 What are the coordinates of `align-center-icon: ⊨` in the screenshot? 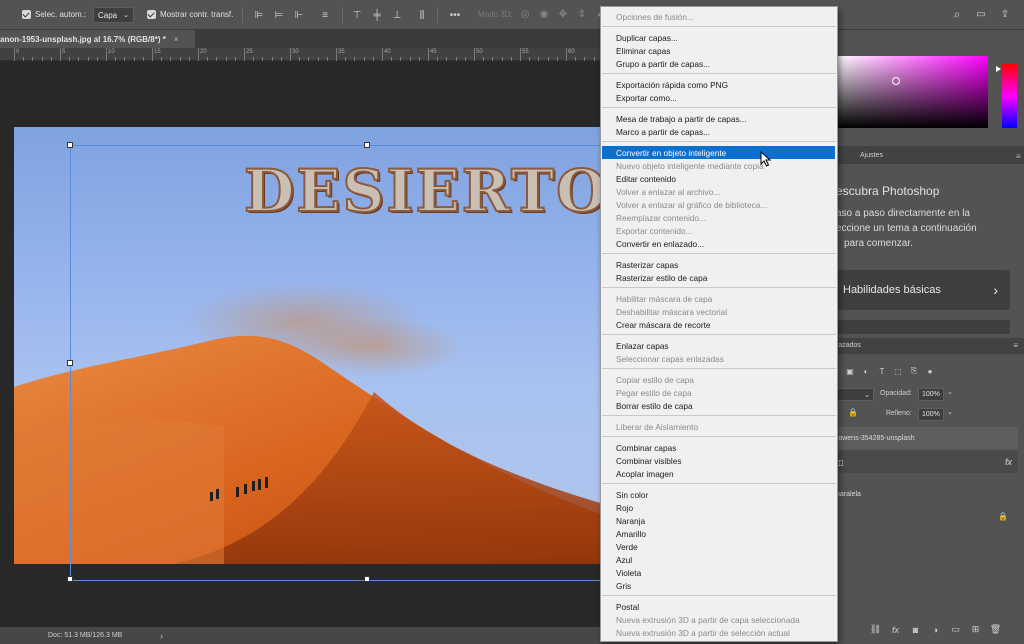 It's located at (279, 15).